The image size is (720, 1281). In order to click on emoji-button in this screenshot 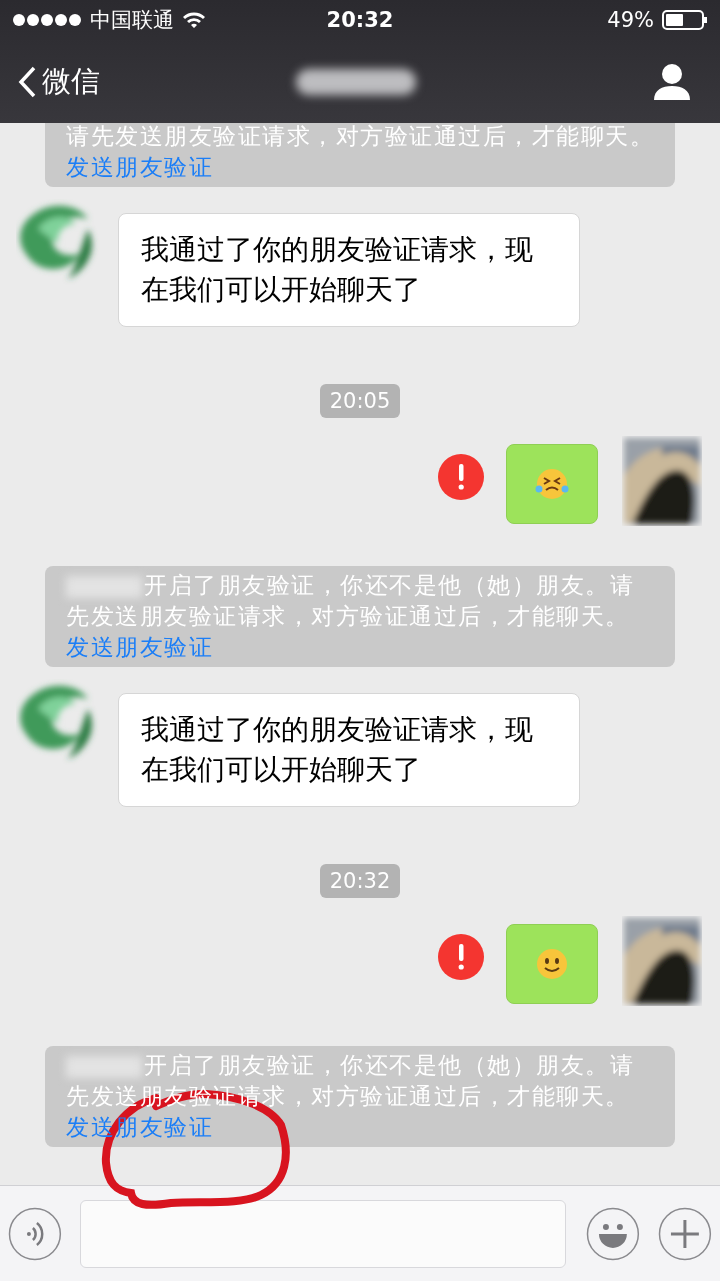, I will do `click(613, 1233)`.